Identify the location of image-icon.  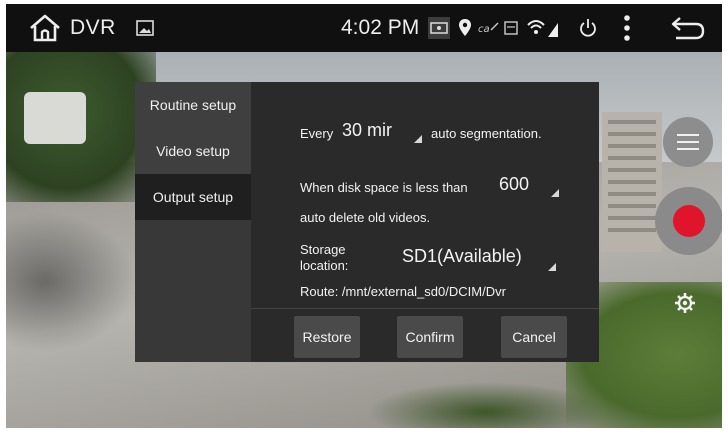
(145, 28).